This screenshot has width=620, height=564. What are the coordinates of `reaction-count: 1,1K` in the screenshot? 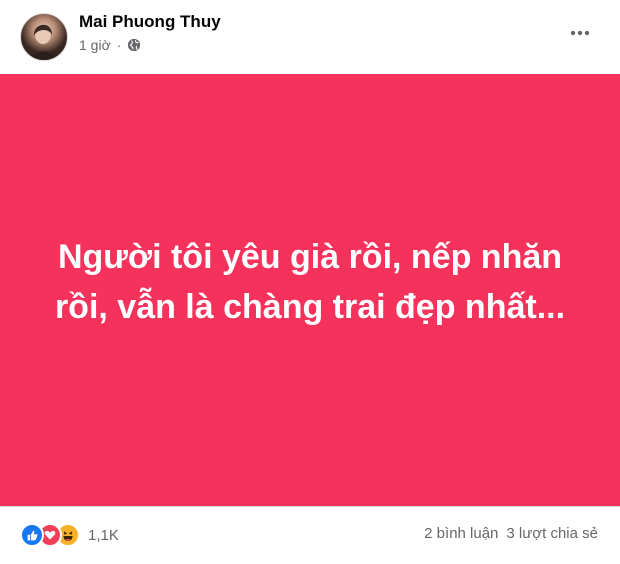 It's located at (103, 535).